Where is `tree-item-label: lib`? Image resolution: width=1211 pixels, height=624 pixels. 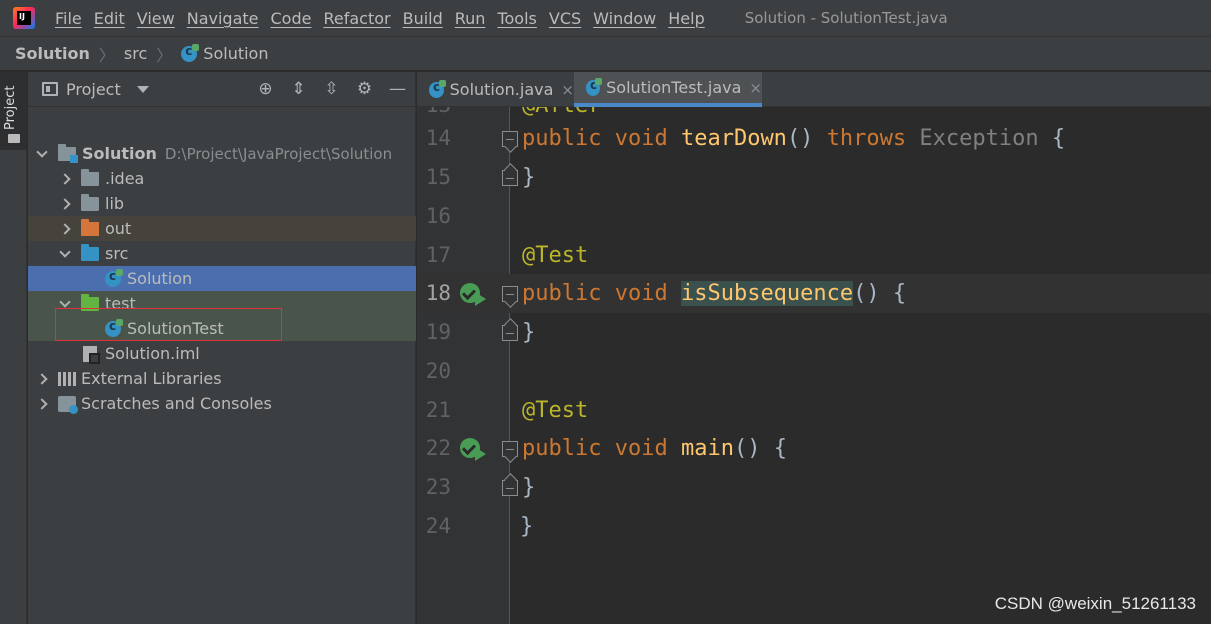 tree-item-label: lib is located at coordinates (115, 203).